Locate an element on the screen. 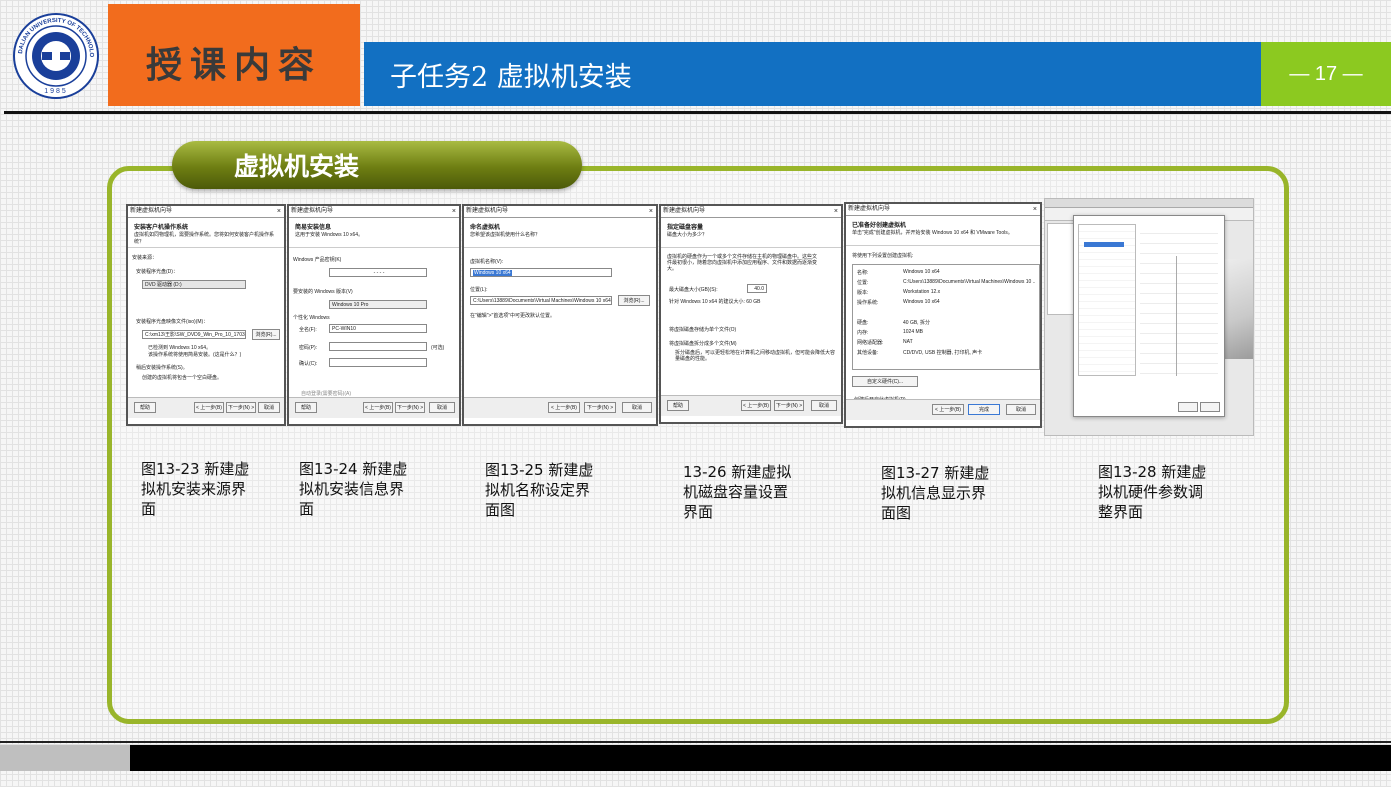 The image size is (1391, 787). caption-fig-13-25: 图13-25 新建虚 拟机名称设定界 面图 is located at coordinates (539, 490).